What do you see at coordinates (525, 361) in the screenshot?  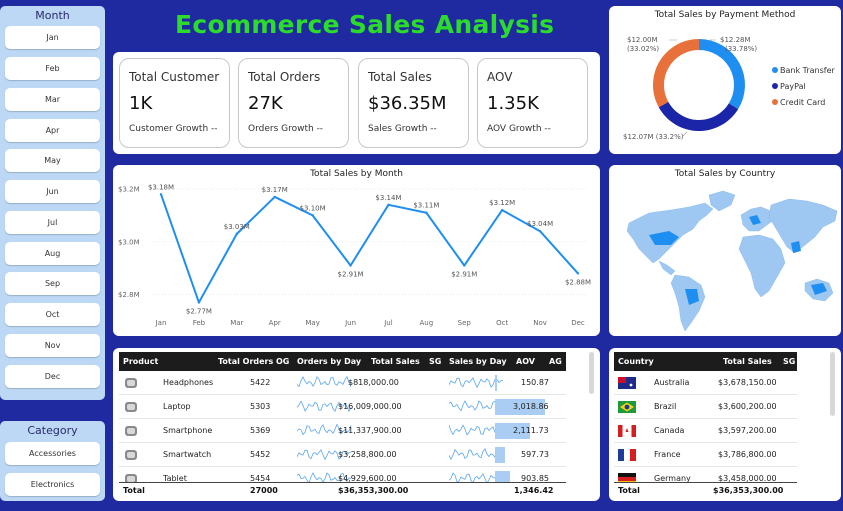 I see `col-aov: AOV` at bounding box center [525, 361].